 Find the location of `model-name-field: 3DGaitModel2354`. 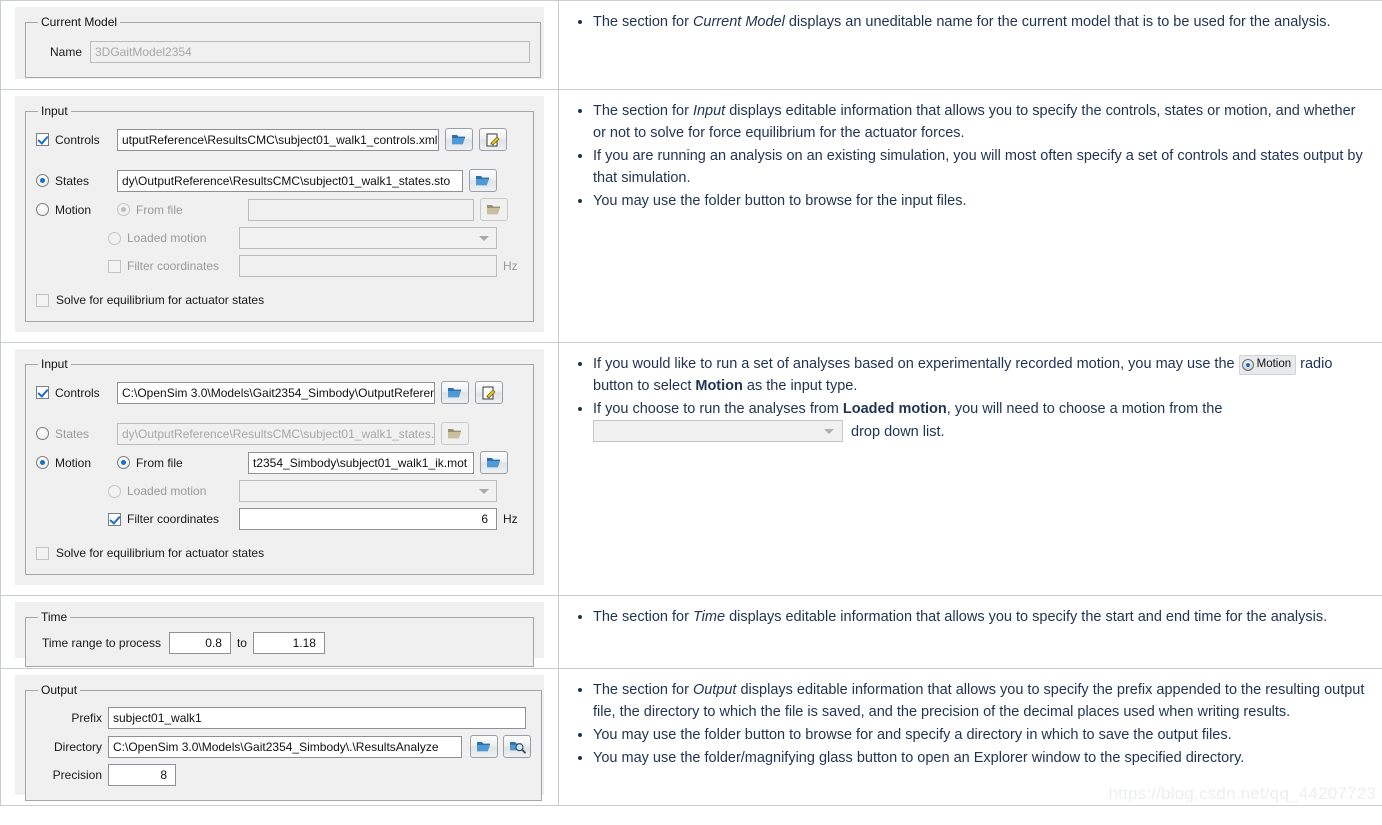

model-name-field: 3DGaitModel2354 is located at coordinates (310, 52).